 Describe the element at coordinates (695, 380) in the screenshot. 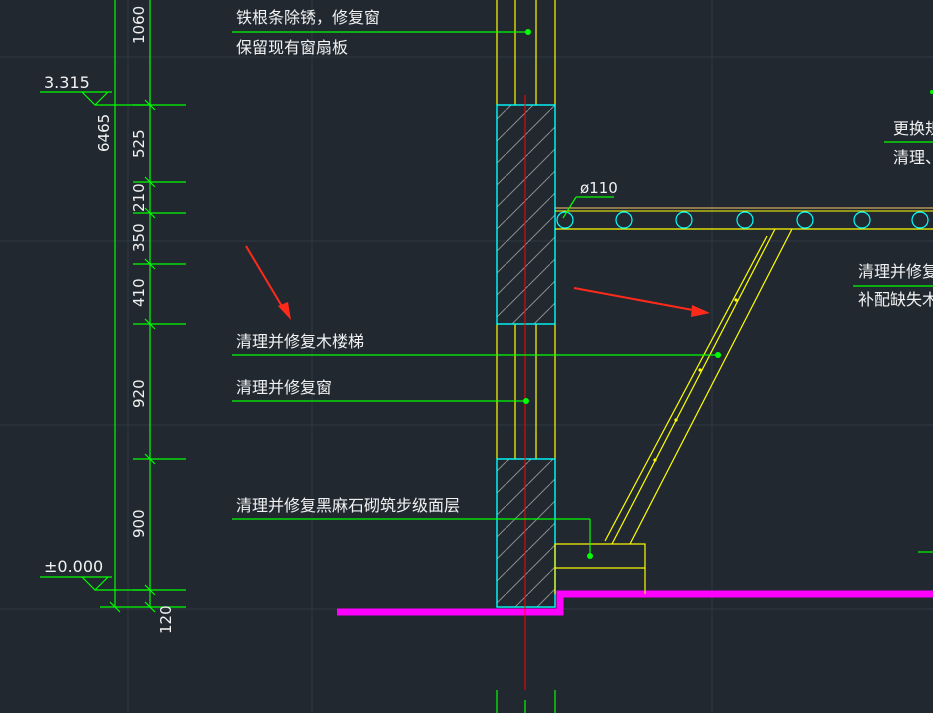

I see `stair-nosing-dots` at that location.